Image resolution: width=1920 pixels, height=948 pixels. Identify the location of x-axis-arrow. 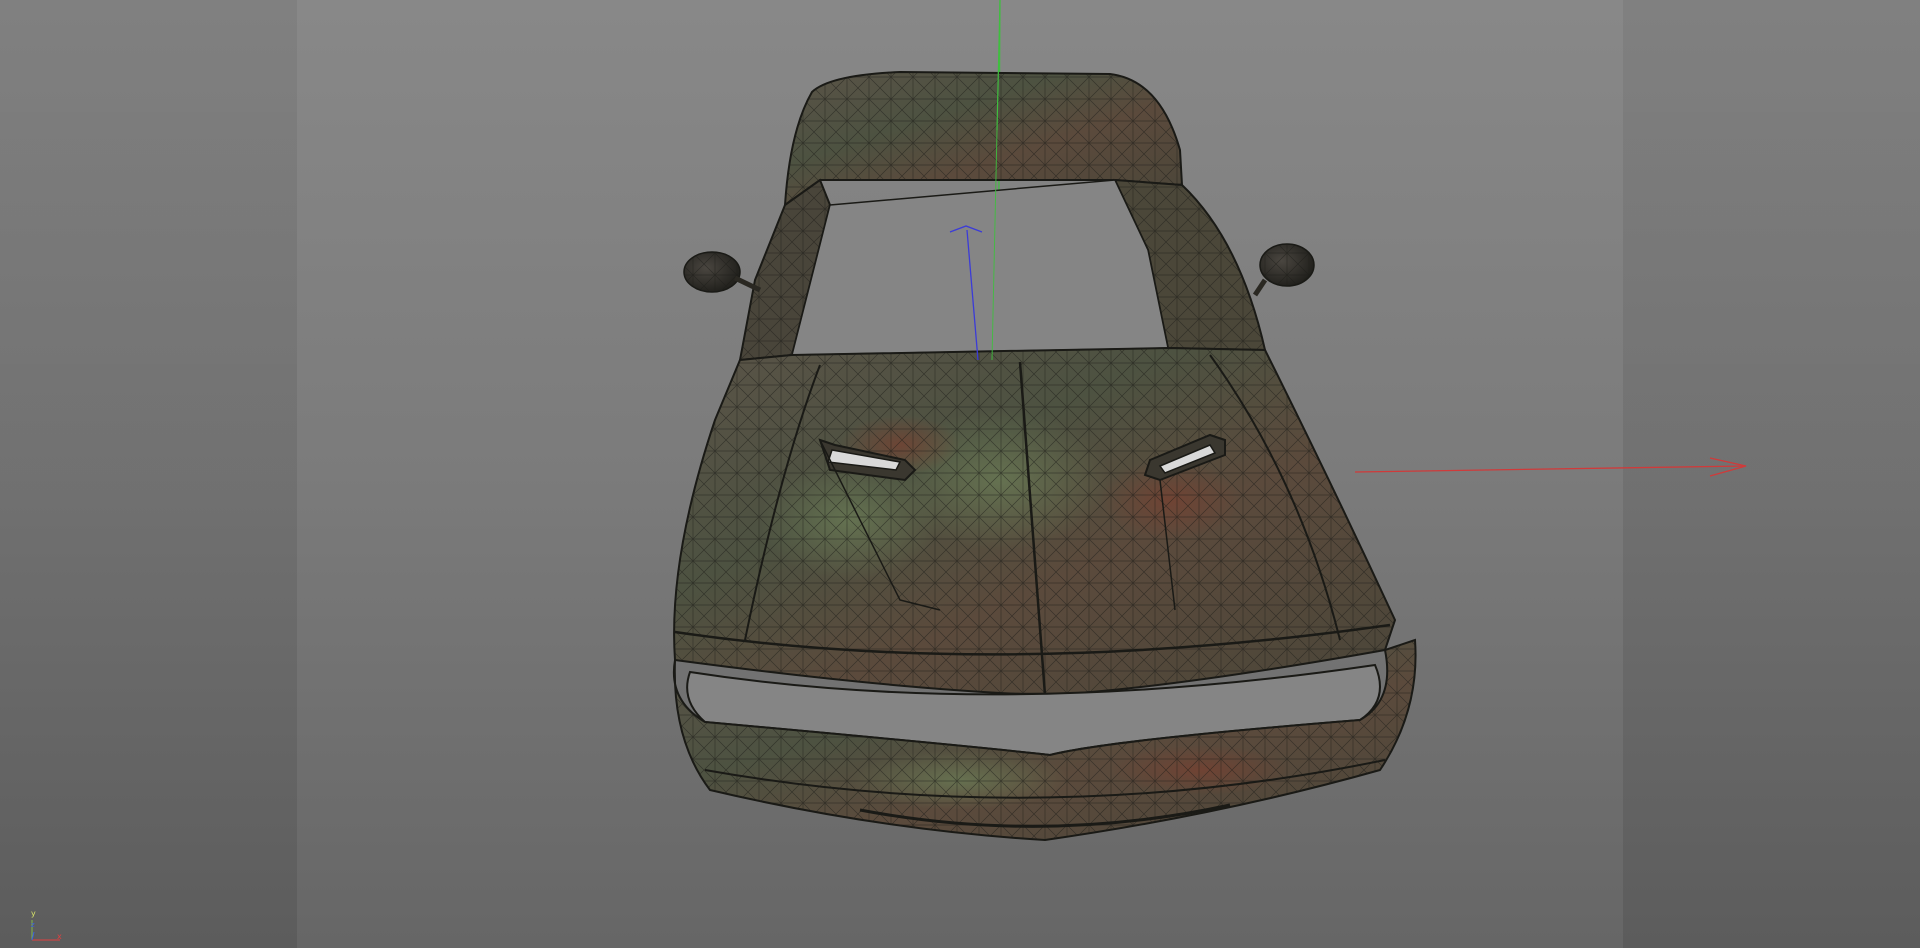
(1550, 467).